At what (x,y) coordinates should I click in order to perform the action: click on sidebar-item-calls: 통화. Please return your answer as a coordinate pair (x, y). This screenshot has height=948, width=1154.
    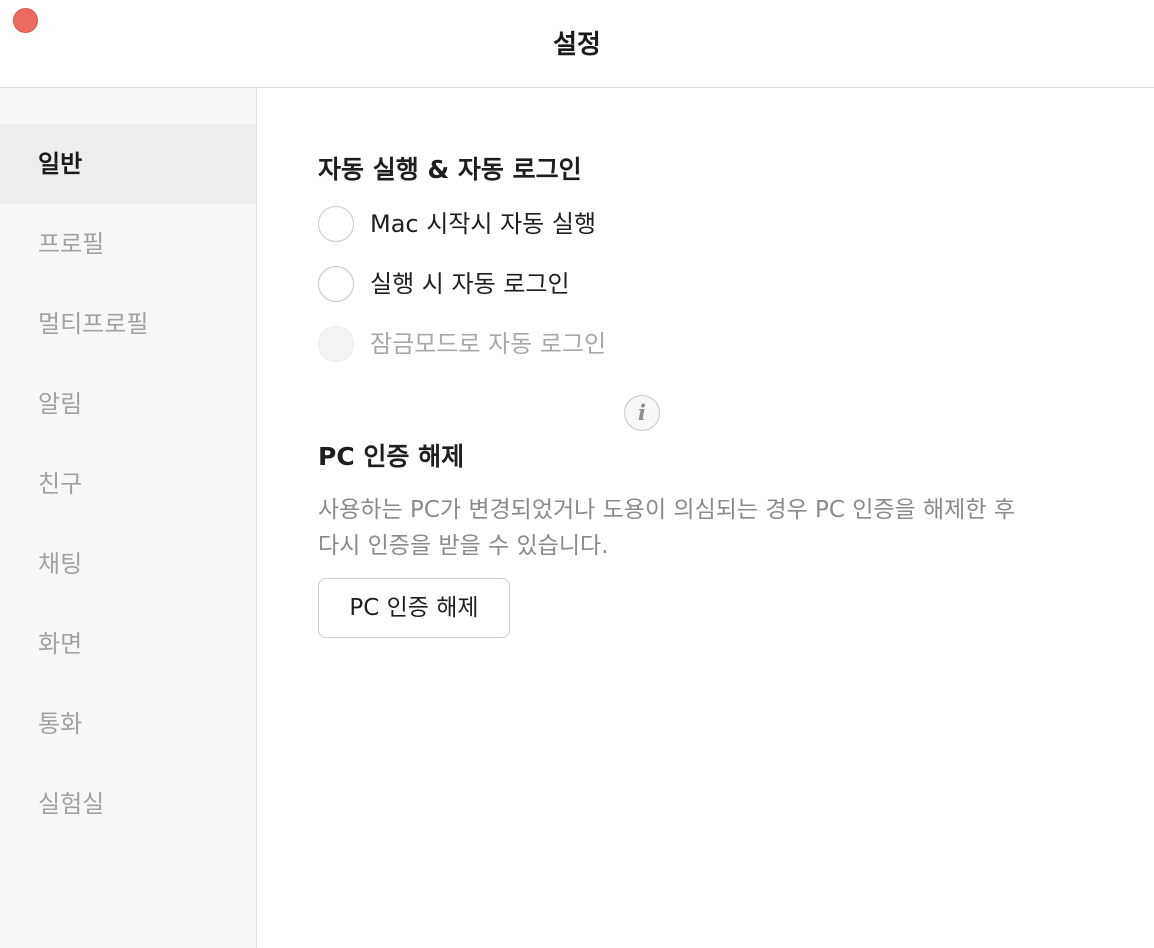
    Looking at the image, I should click on (128, 724).